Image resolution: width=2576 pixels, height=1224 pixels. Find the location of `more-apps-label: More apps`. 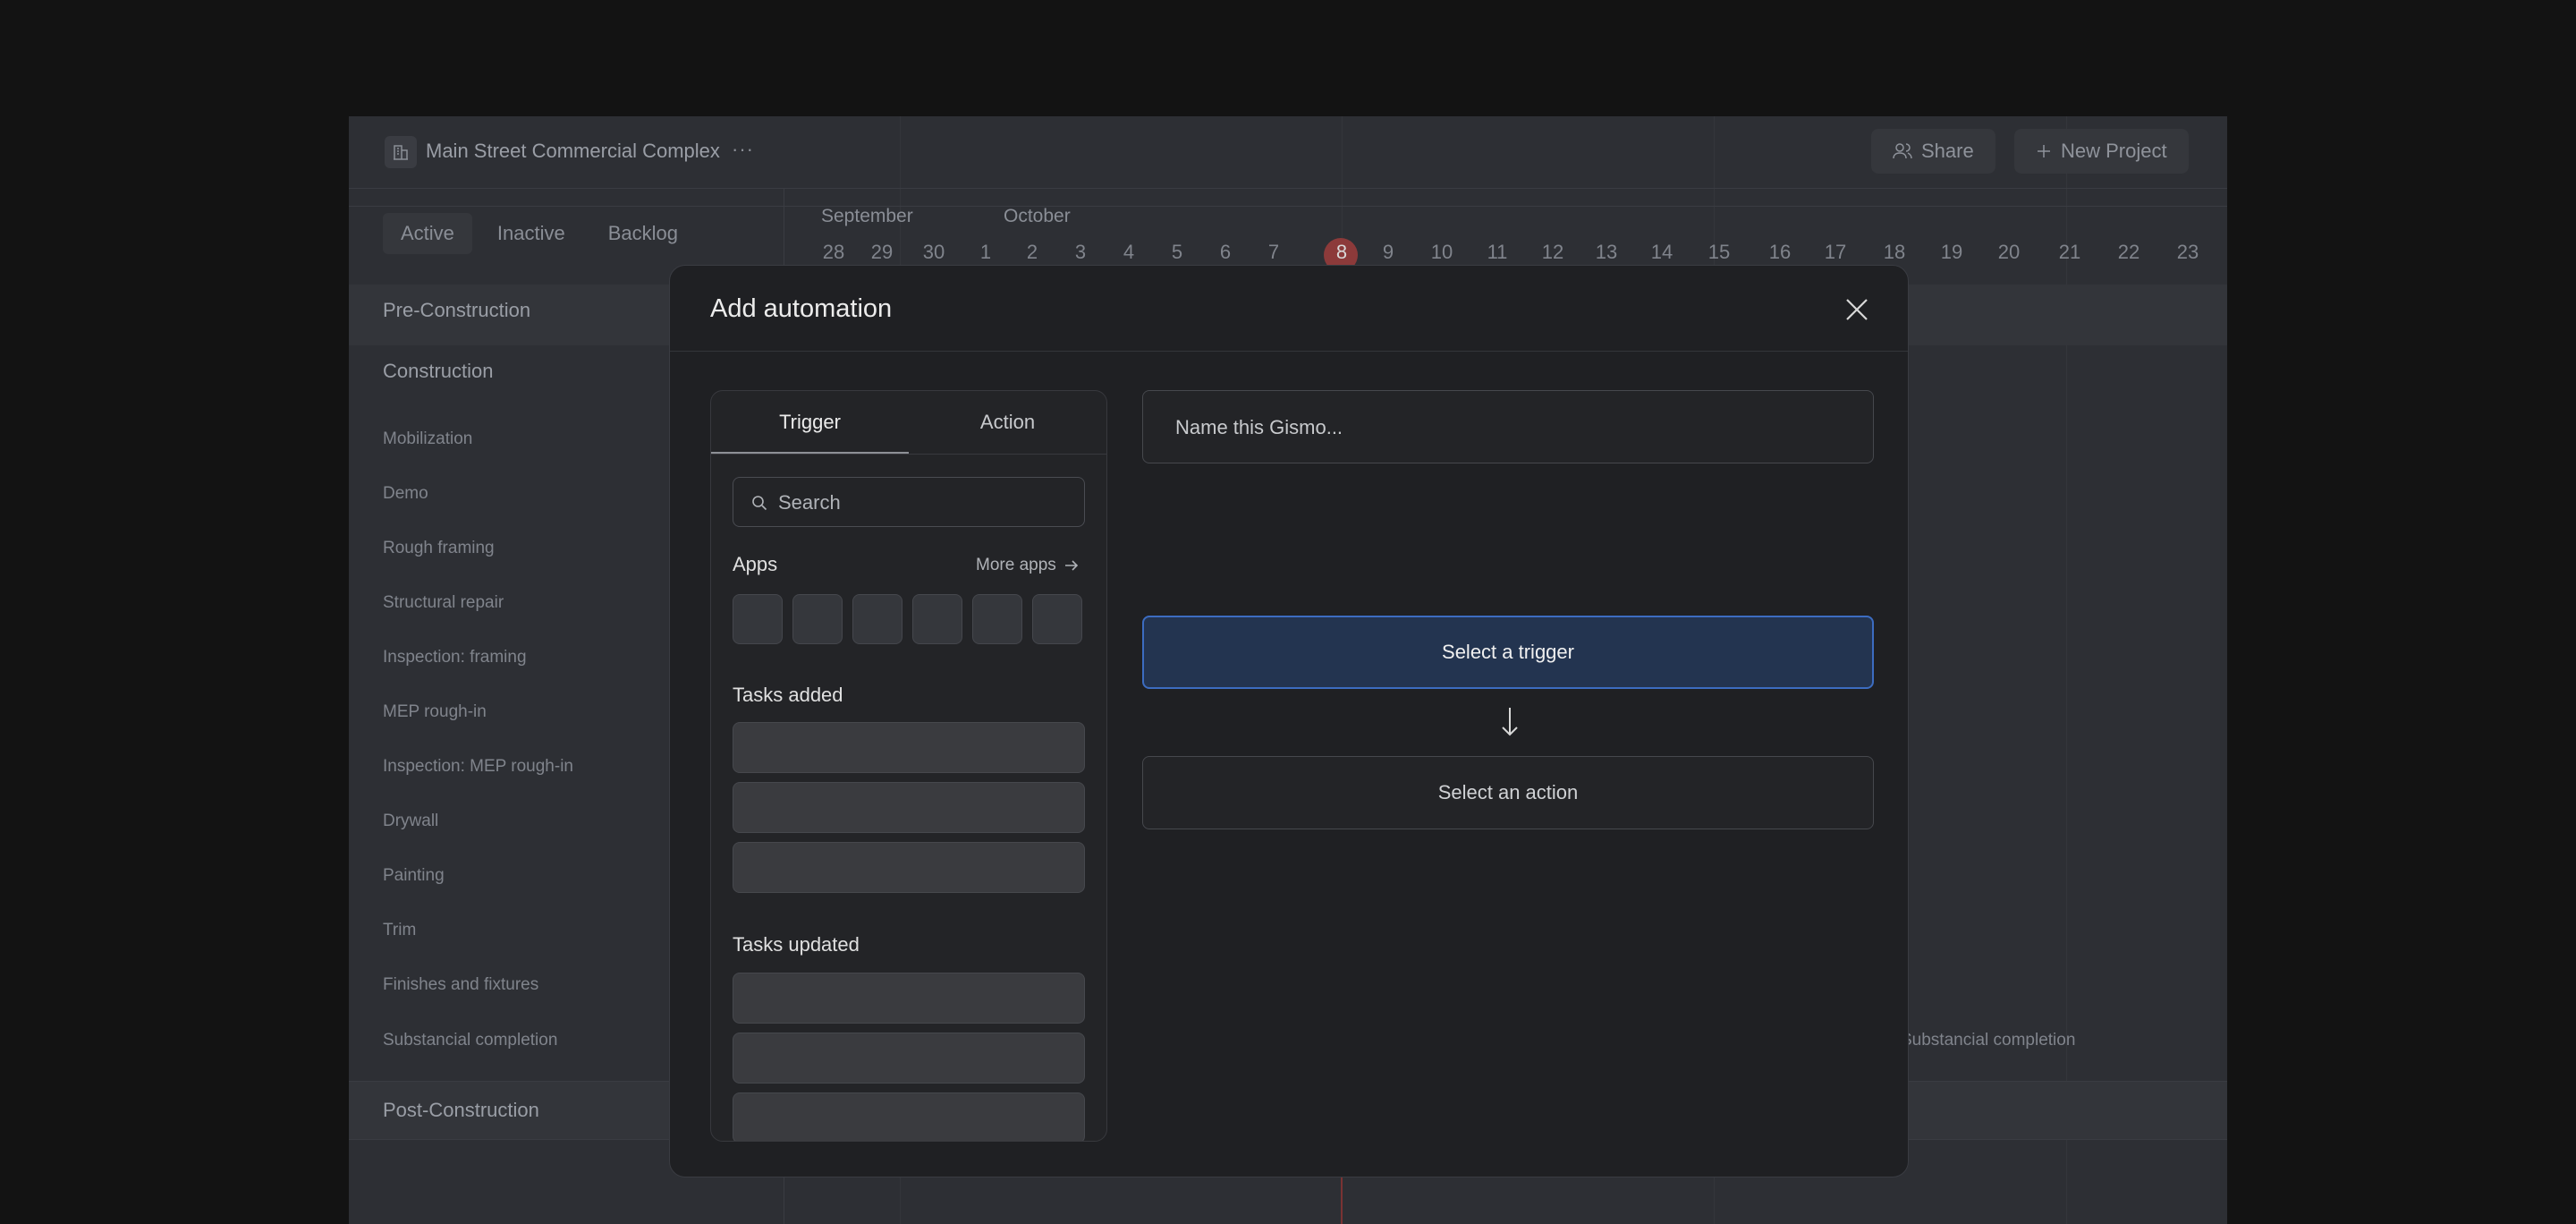

more-apps-label: More apps is located at coordinates (1016, 565).